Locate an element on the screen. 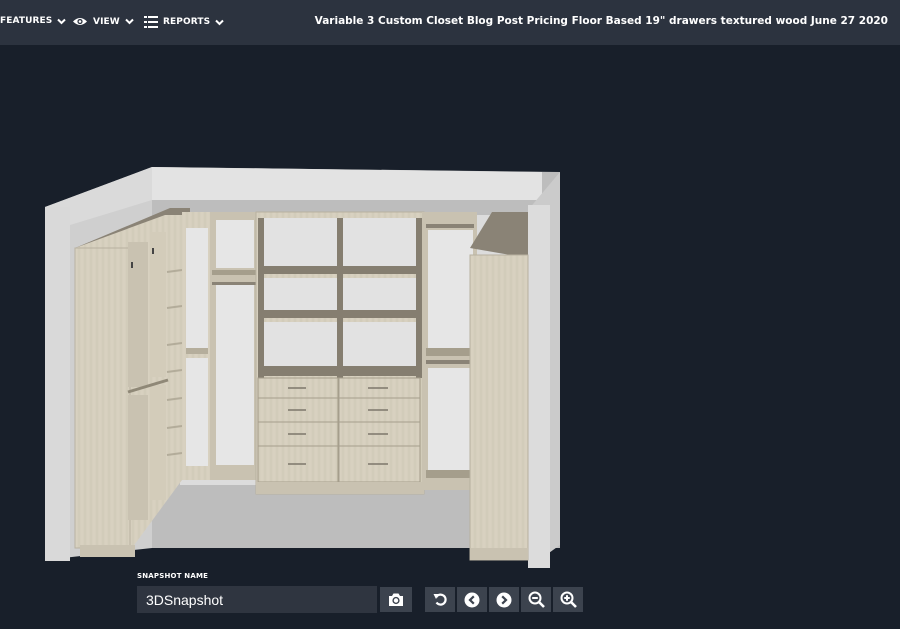  features-menu: FEATURES is located at coordinates (33, 21).